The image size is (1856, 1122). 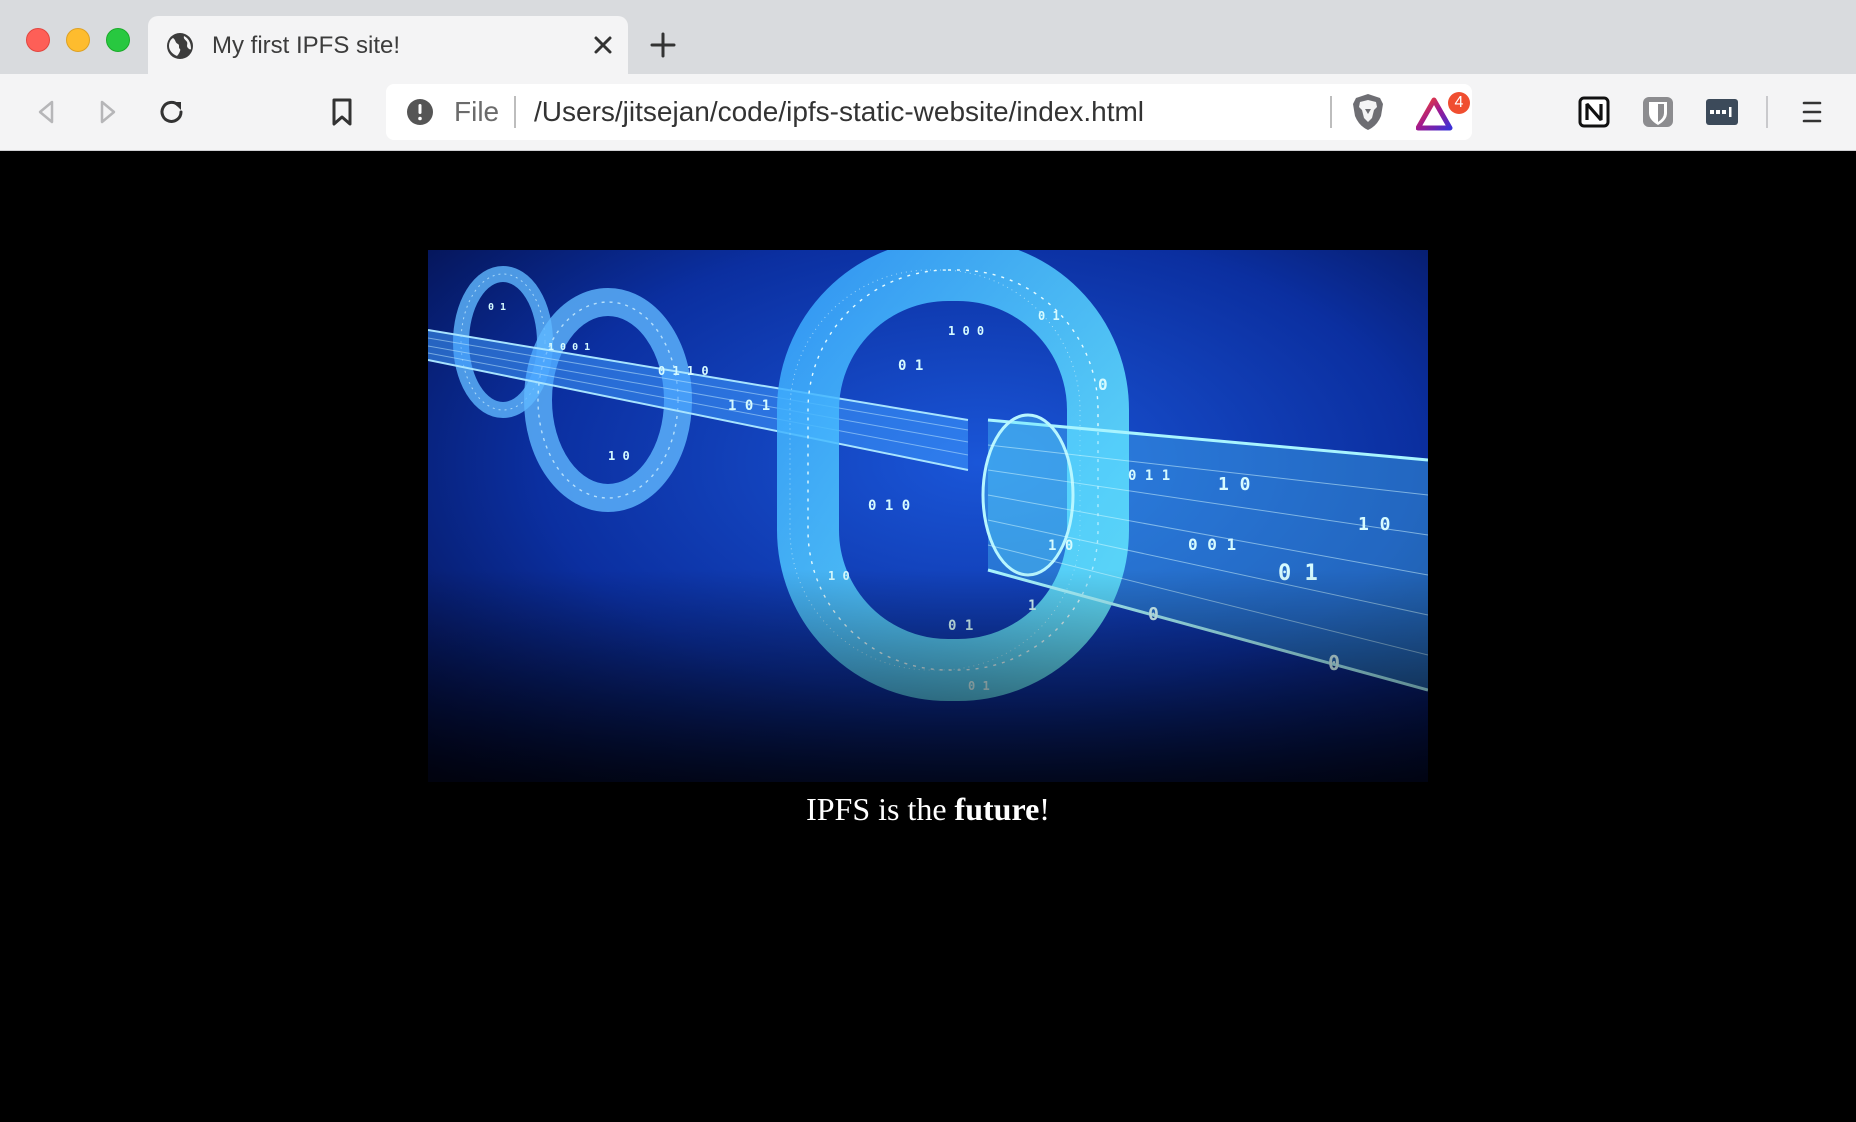 I want to click on tab-title: My first IPFS site!, so click(x=306, y=45).